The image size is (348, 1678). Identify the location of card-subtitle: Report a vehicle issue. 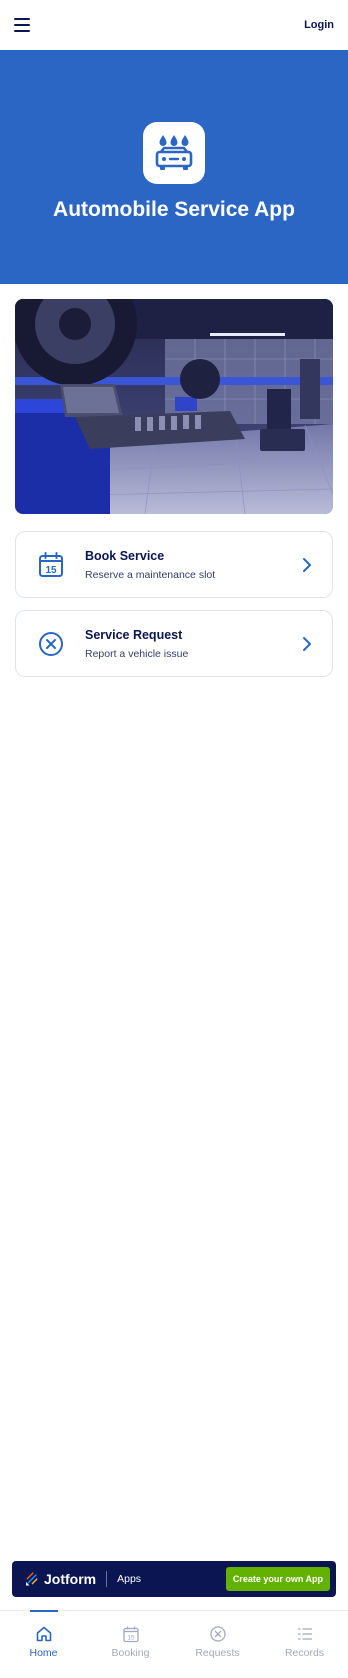
(137, 653).